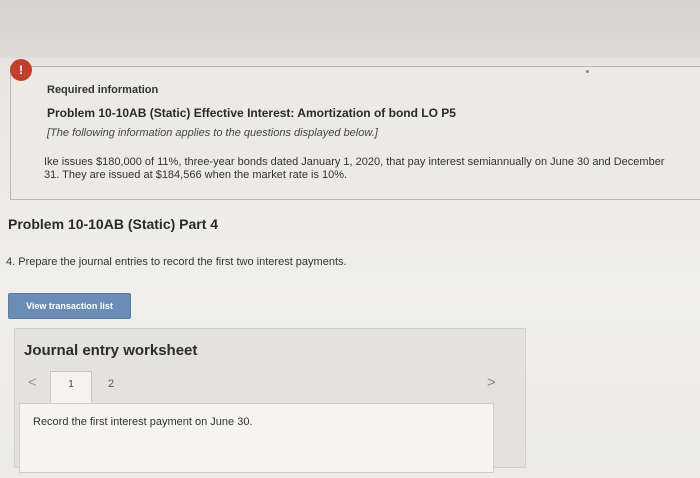  I want to click on entry-panel, so click(256, 438).